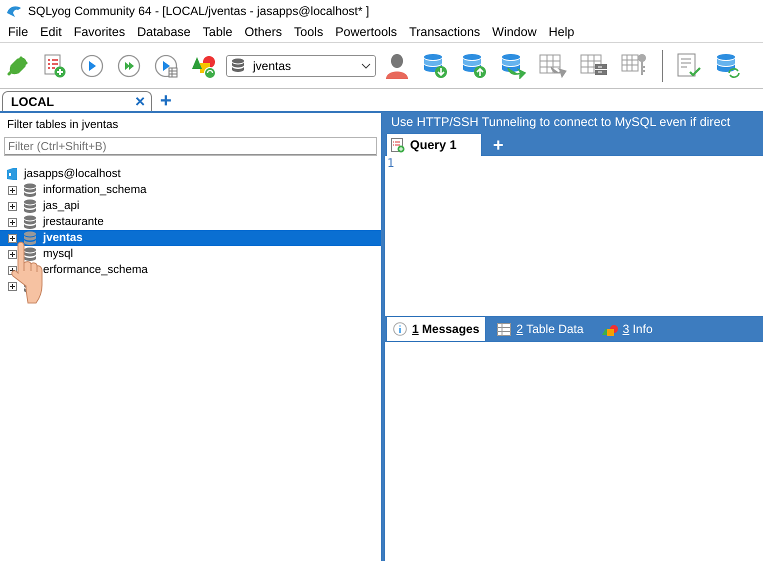 The image size is (763, 561). Describe the element at coordinates (217, 32) in the screenshot. I see `menu-item: Table` at that location.